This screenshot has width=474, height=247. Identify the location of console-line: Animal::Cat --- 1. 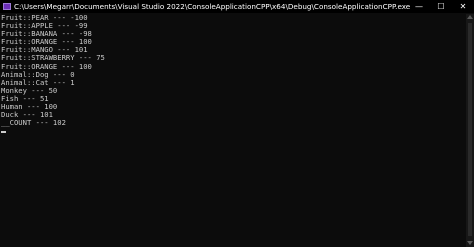
(38, 82).